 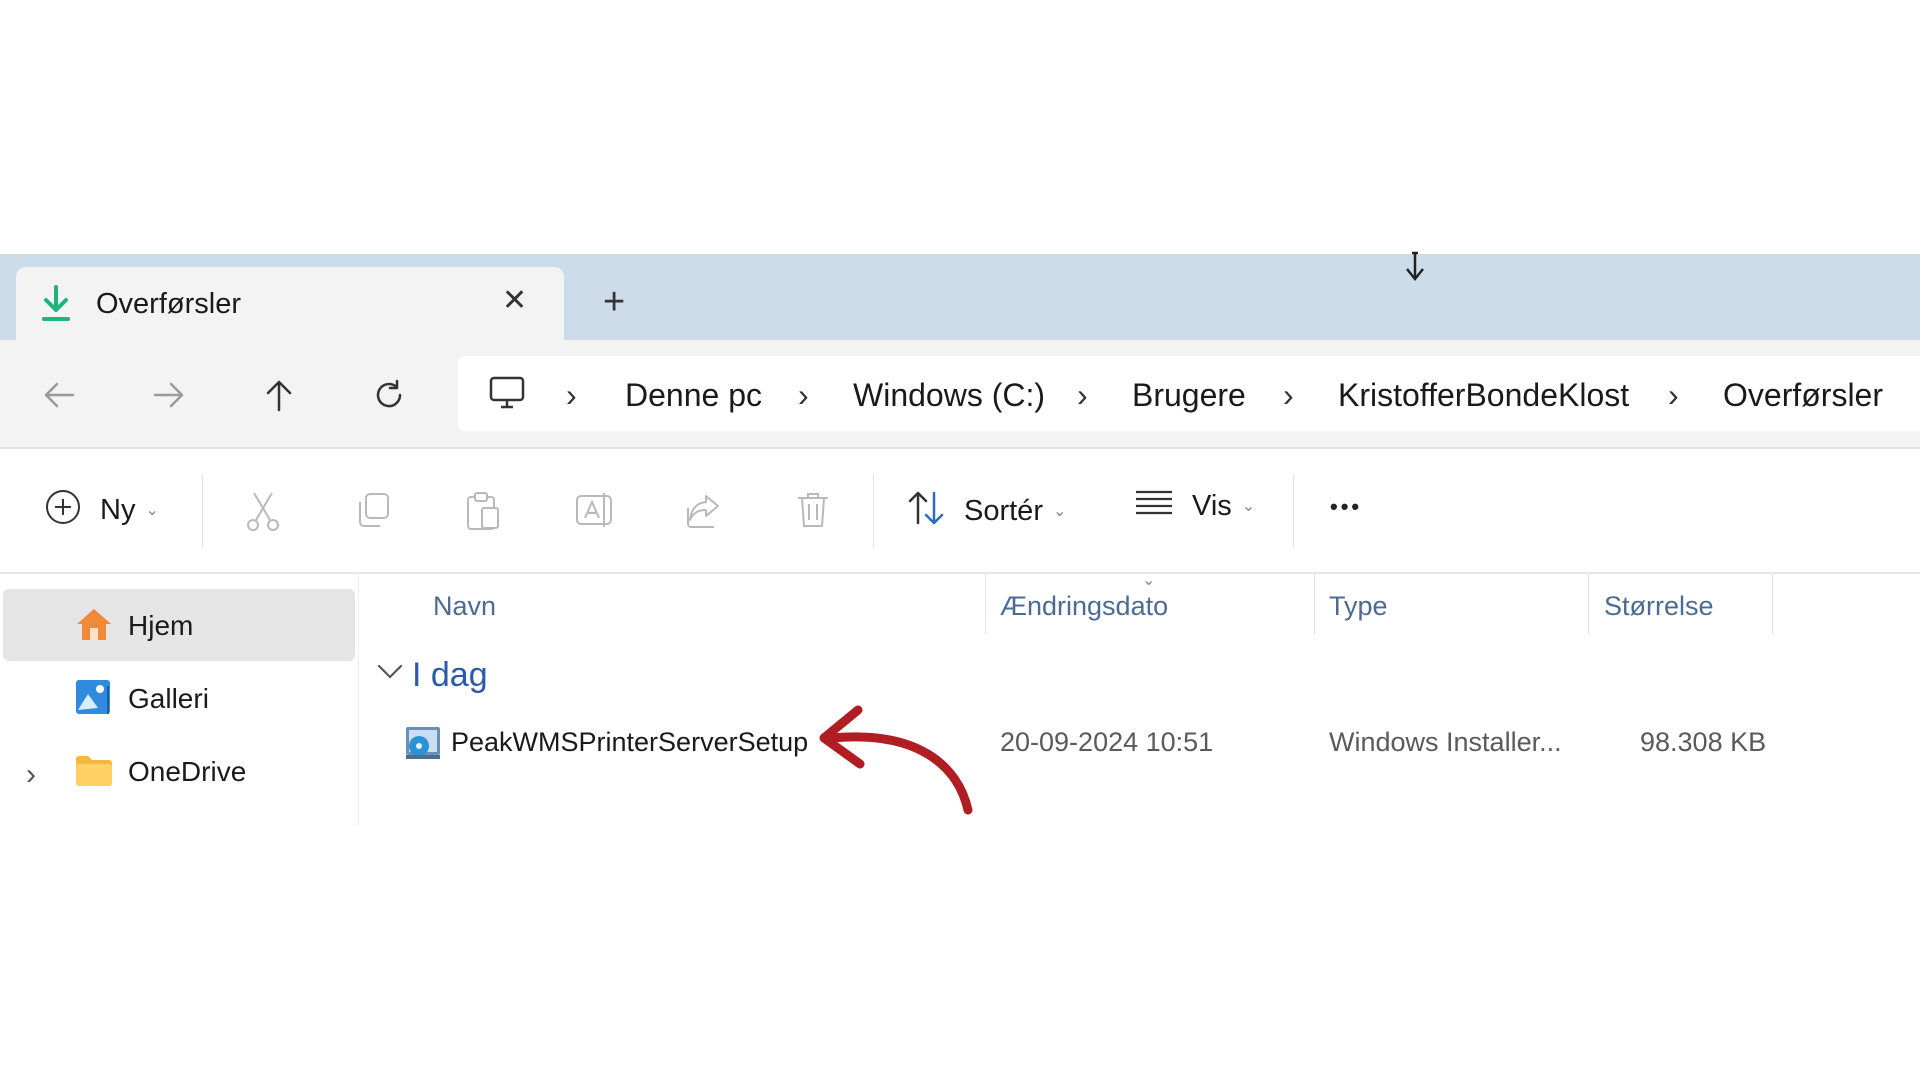 I want to click on column-header-modified: Ændringsdato, so click(x=1084, y=606).